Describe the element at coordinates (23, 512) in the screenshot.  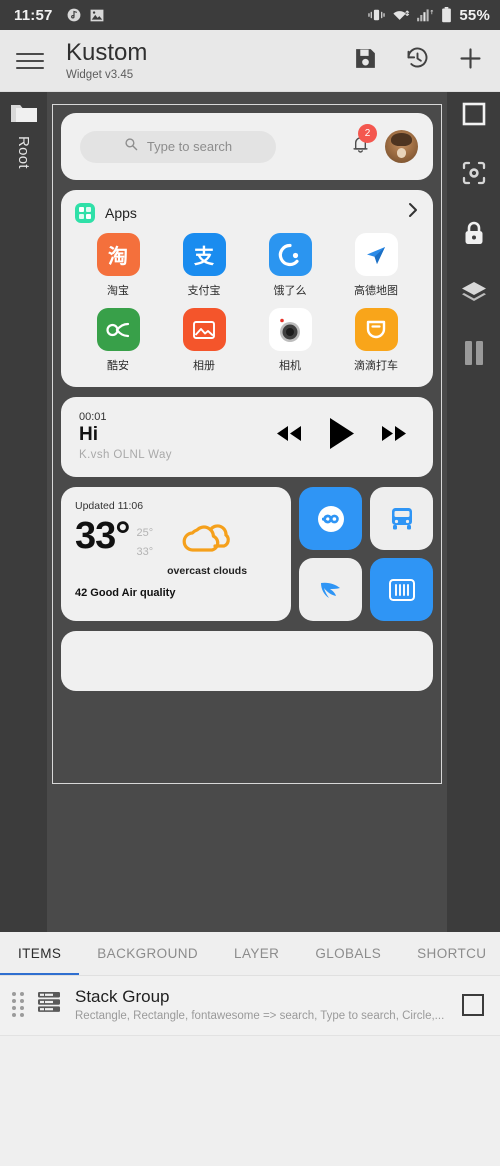
I see `left-rail: Root` at that location.